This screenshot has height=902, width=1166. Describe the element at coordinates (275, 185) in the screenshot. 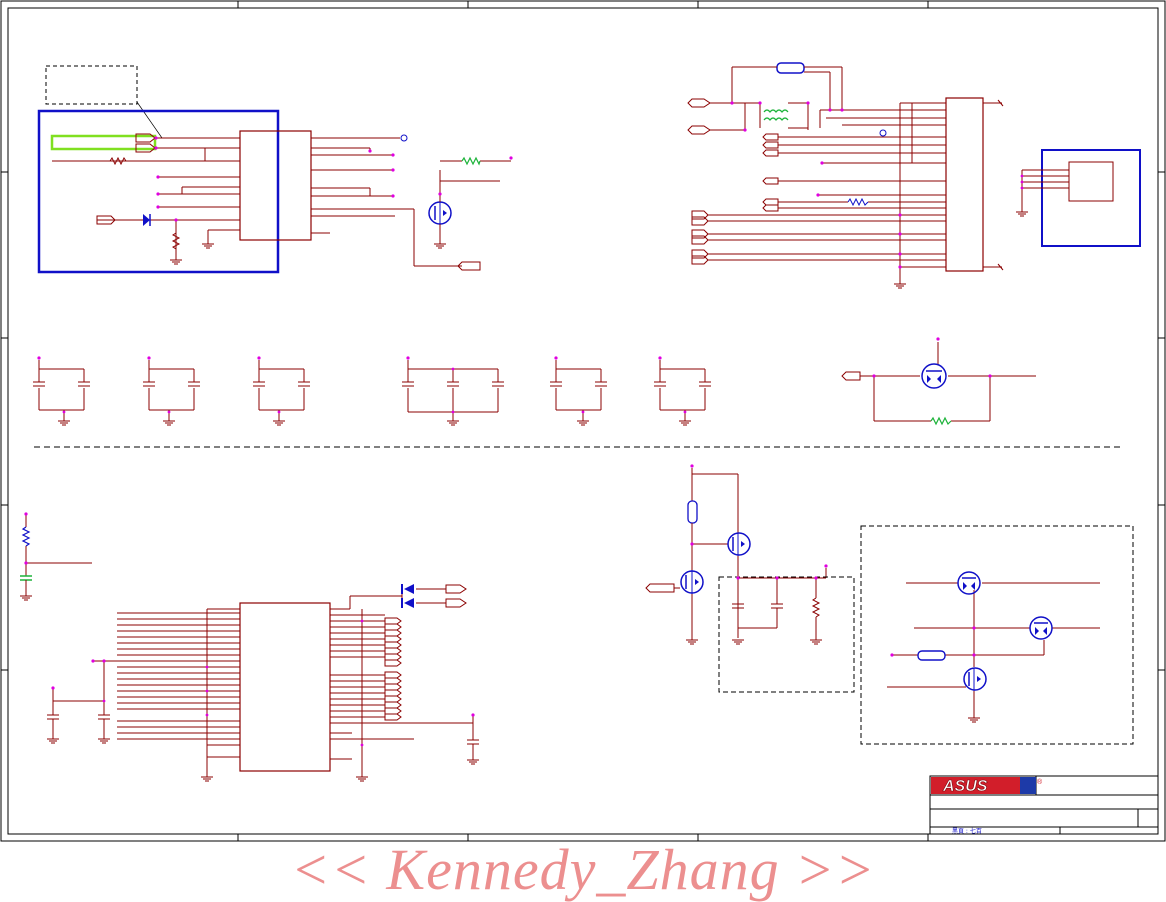

I see `ic-top-left` at that location.